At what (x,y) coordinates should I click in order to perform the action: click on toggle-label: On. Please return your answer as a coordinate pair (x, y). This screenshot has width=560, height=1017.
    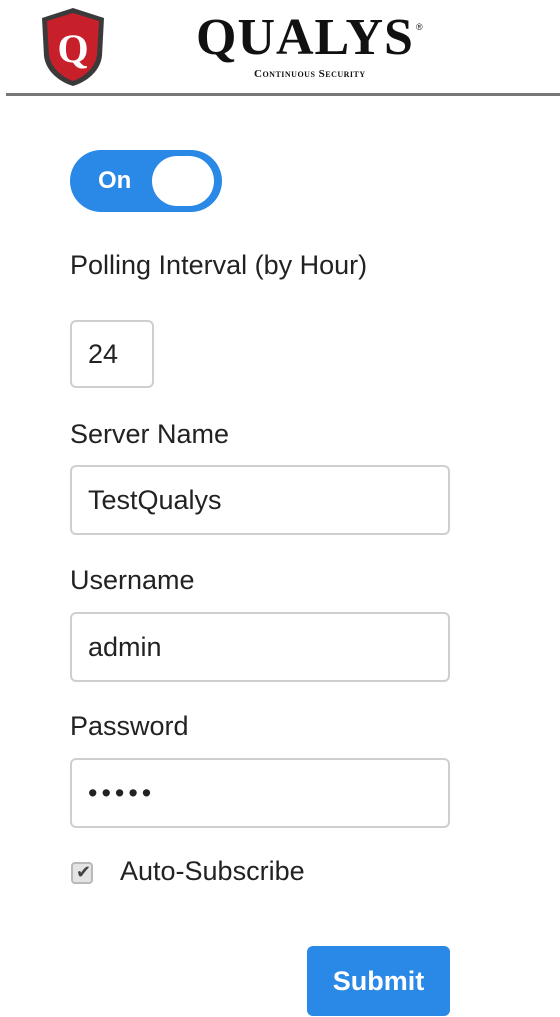
    Looking at the image, I should click on (115, 180).